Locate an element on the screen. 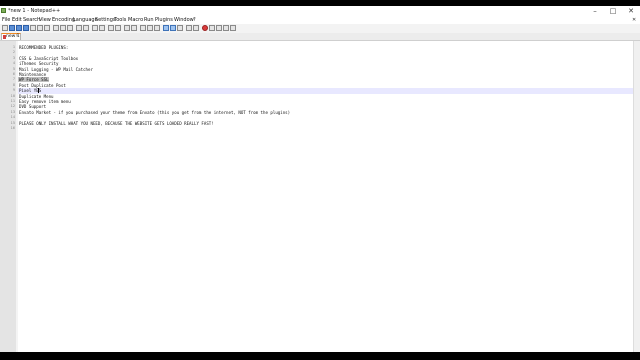 The image size is (640, 360). line-text: Easy remove item menu is located at coordinates (45, 101).